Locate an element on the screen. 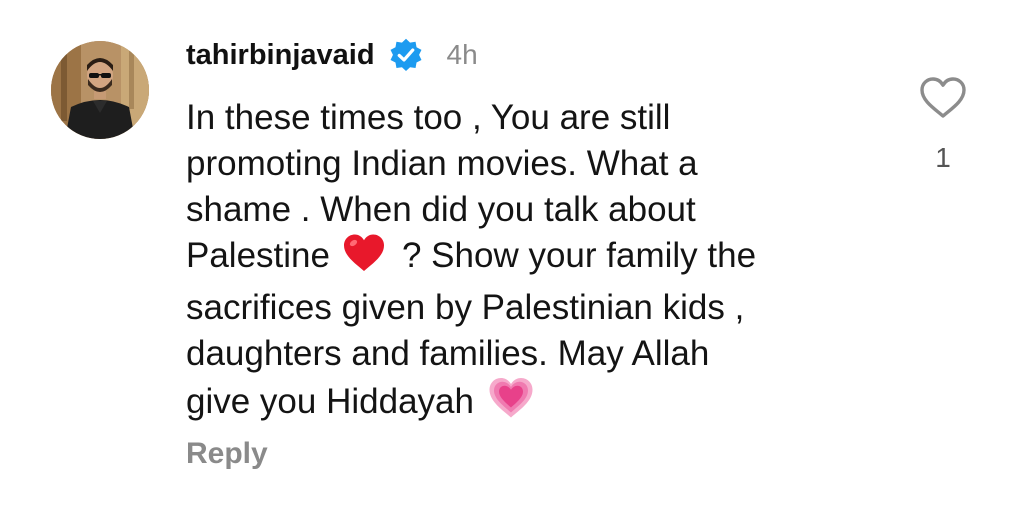 This screenshot has width=1024, height=508. comment-header: tahirbinjavaid 4h is located at coordinates (332, 55).